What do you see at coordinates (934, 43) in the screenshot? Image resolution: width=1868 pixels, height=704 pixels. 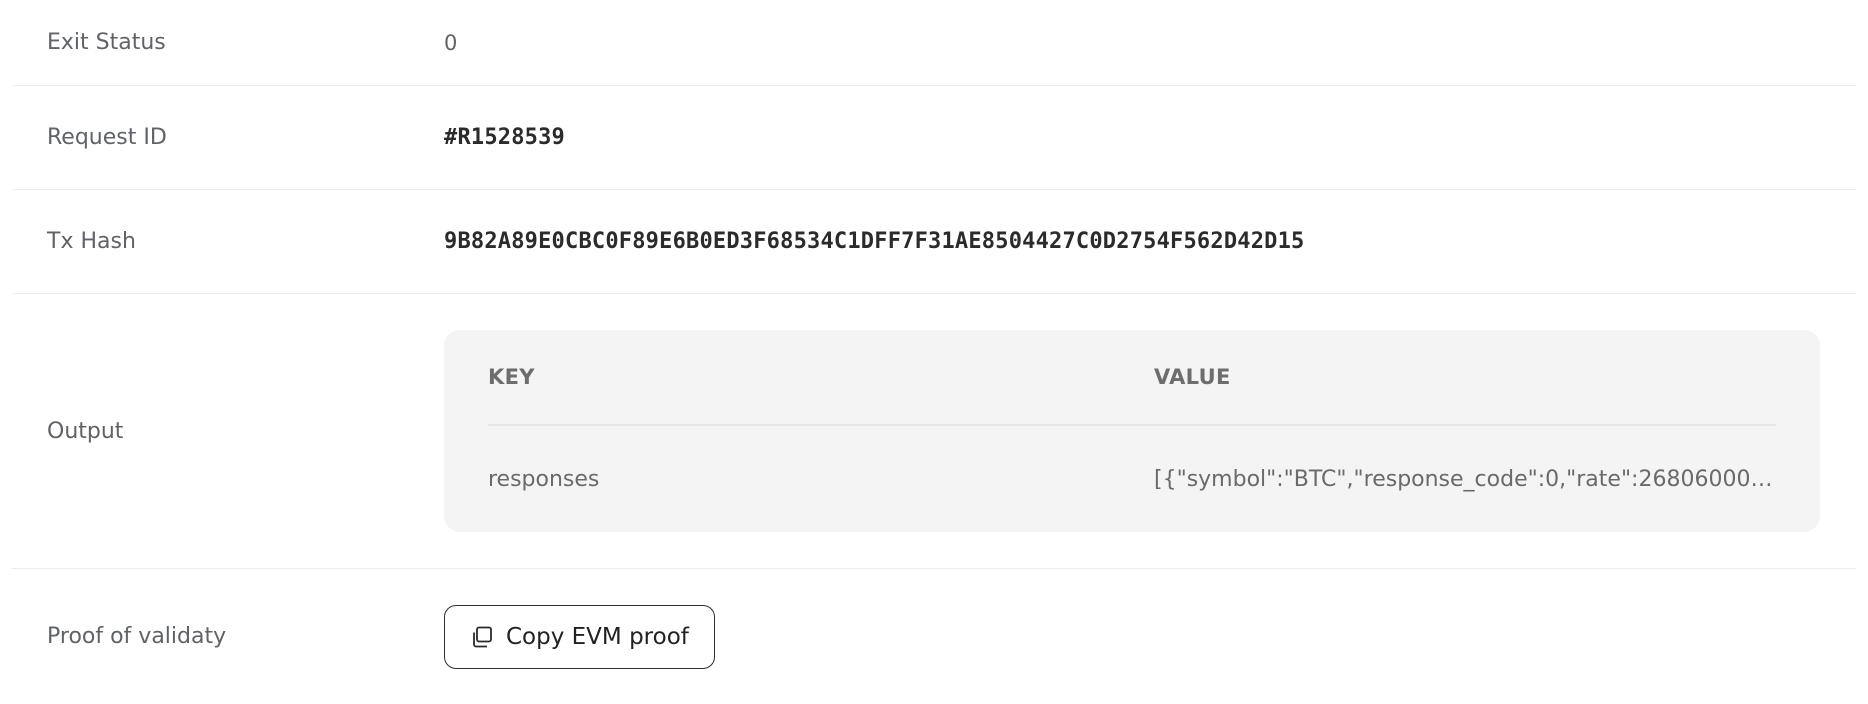 I see `exit-status-row: Exit Status 0` at bounding box center [934, 43].